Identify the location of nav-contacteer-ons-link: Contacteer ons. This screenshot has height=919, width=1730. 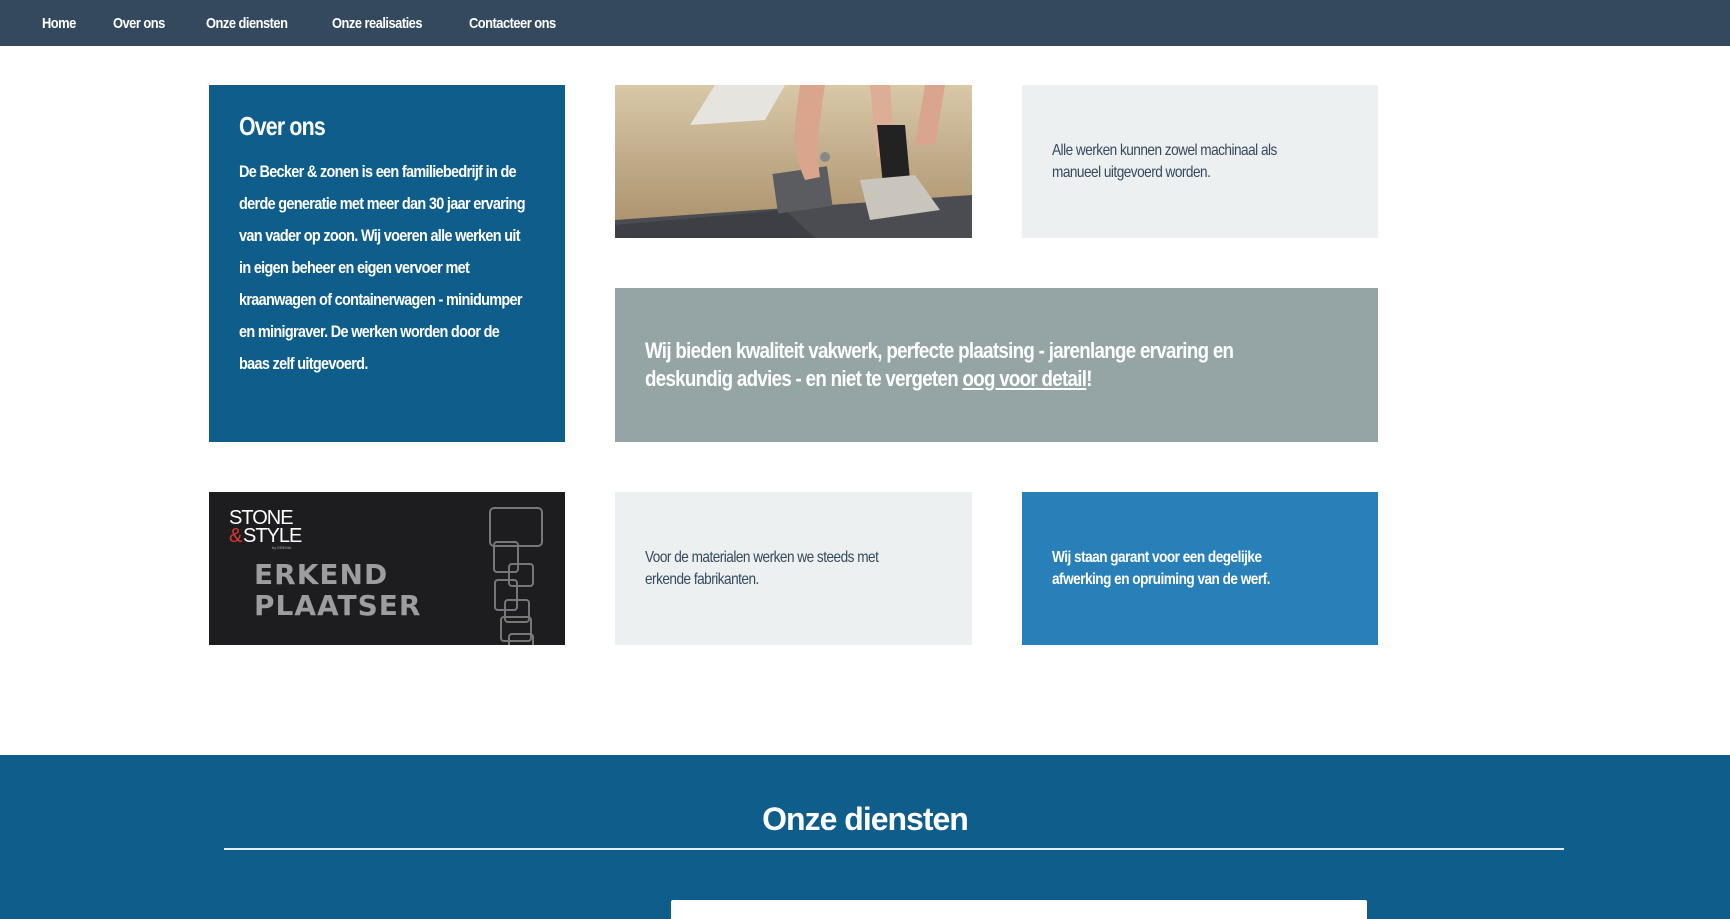
(512, 23).